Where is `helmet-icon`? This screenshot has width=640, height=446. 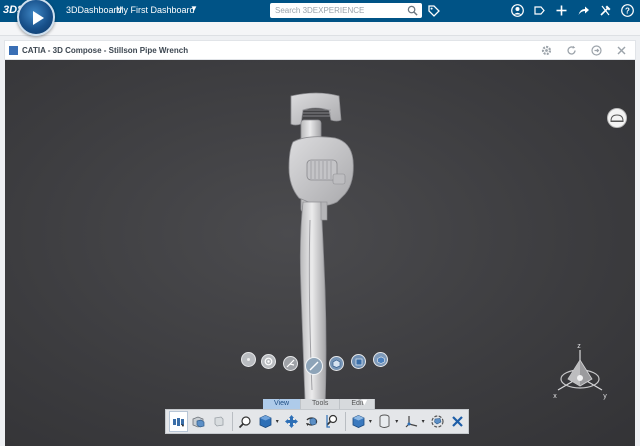
helmet-icon is located at coordinates (617, 118).